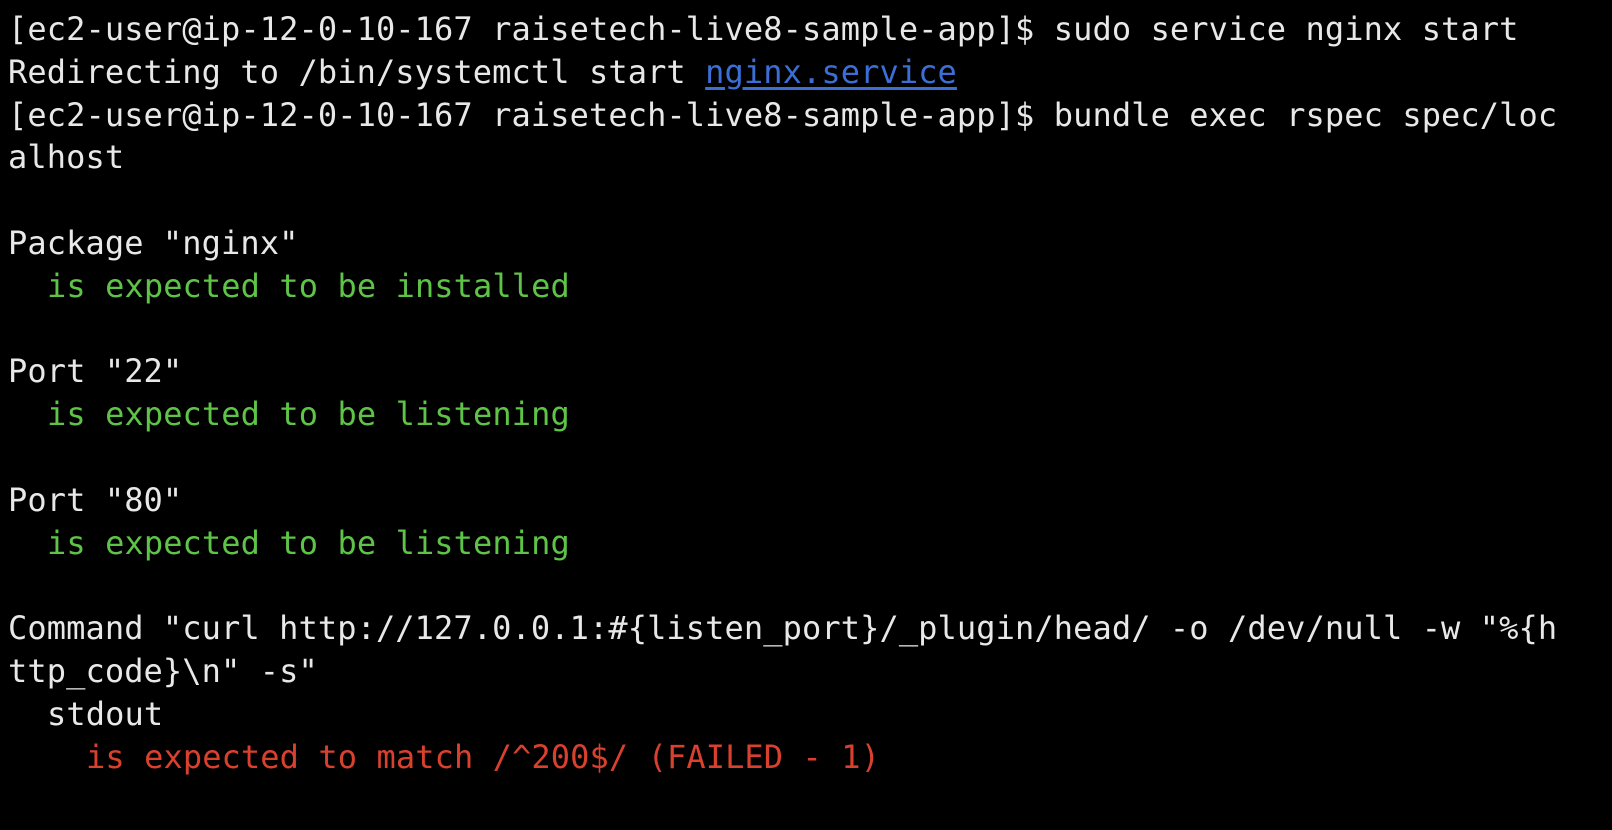  What do you see at coordinates (308, 542) in the screenshot?
I see `spec-result-port80-pass: is expected to be listening` at bounding box center [308, 542].